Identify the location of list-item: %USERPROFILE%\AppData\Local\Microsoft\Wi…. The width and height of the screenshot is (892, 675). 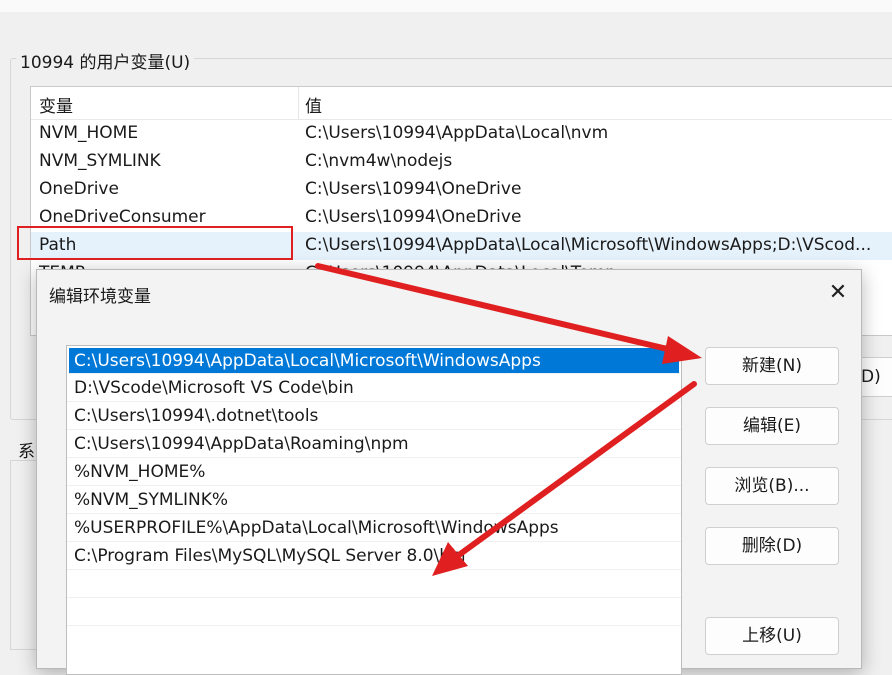
(374, 528).